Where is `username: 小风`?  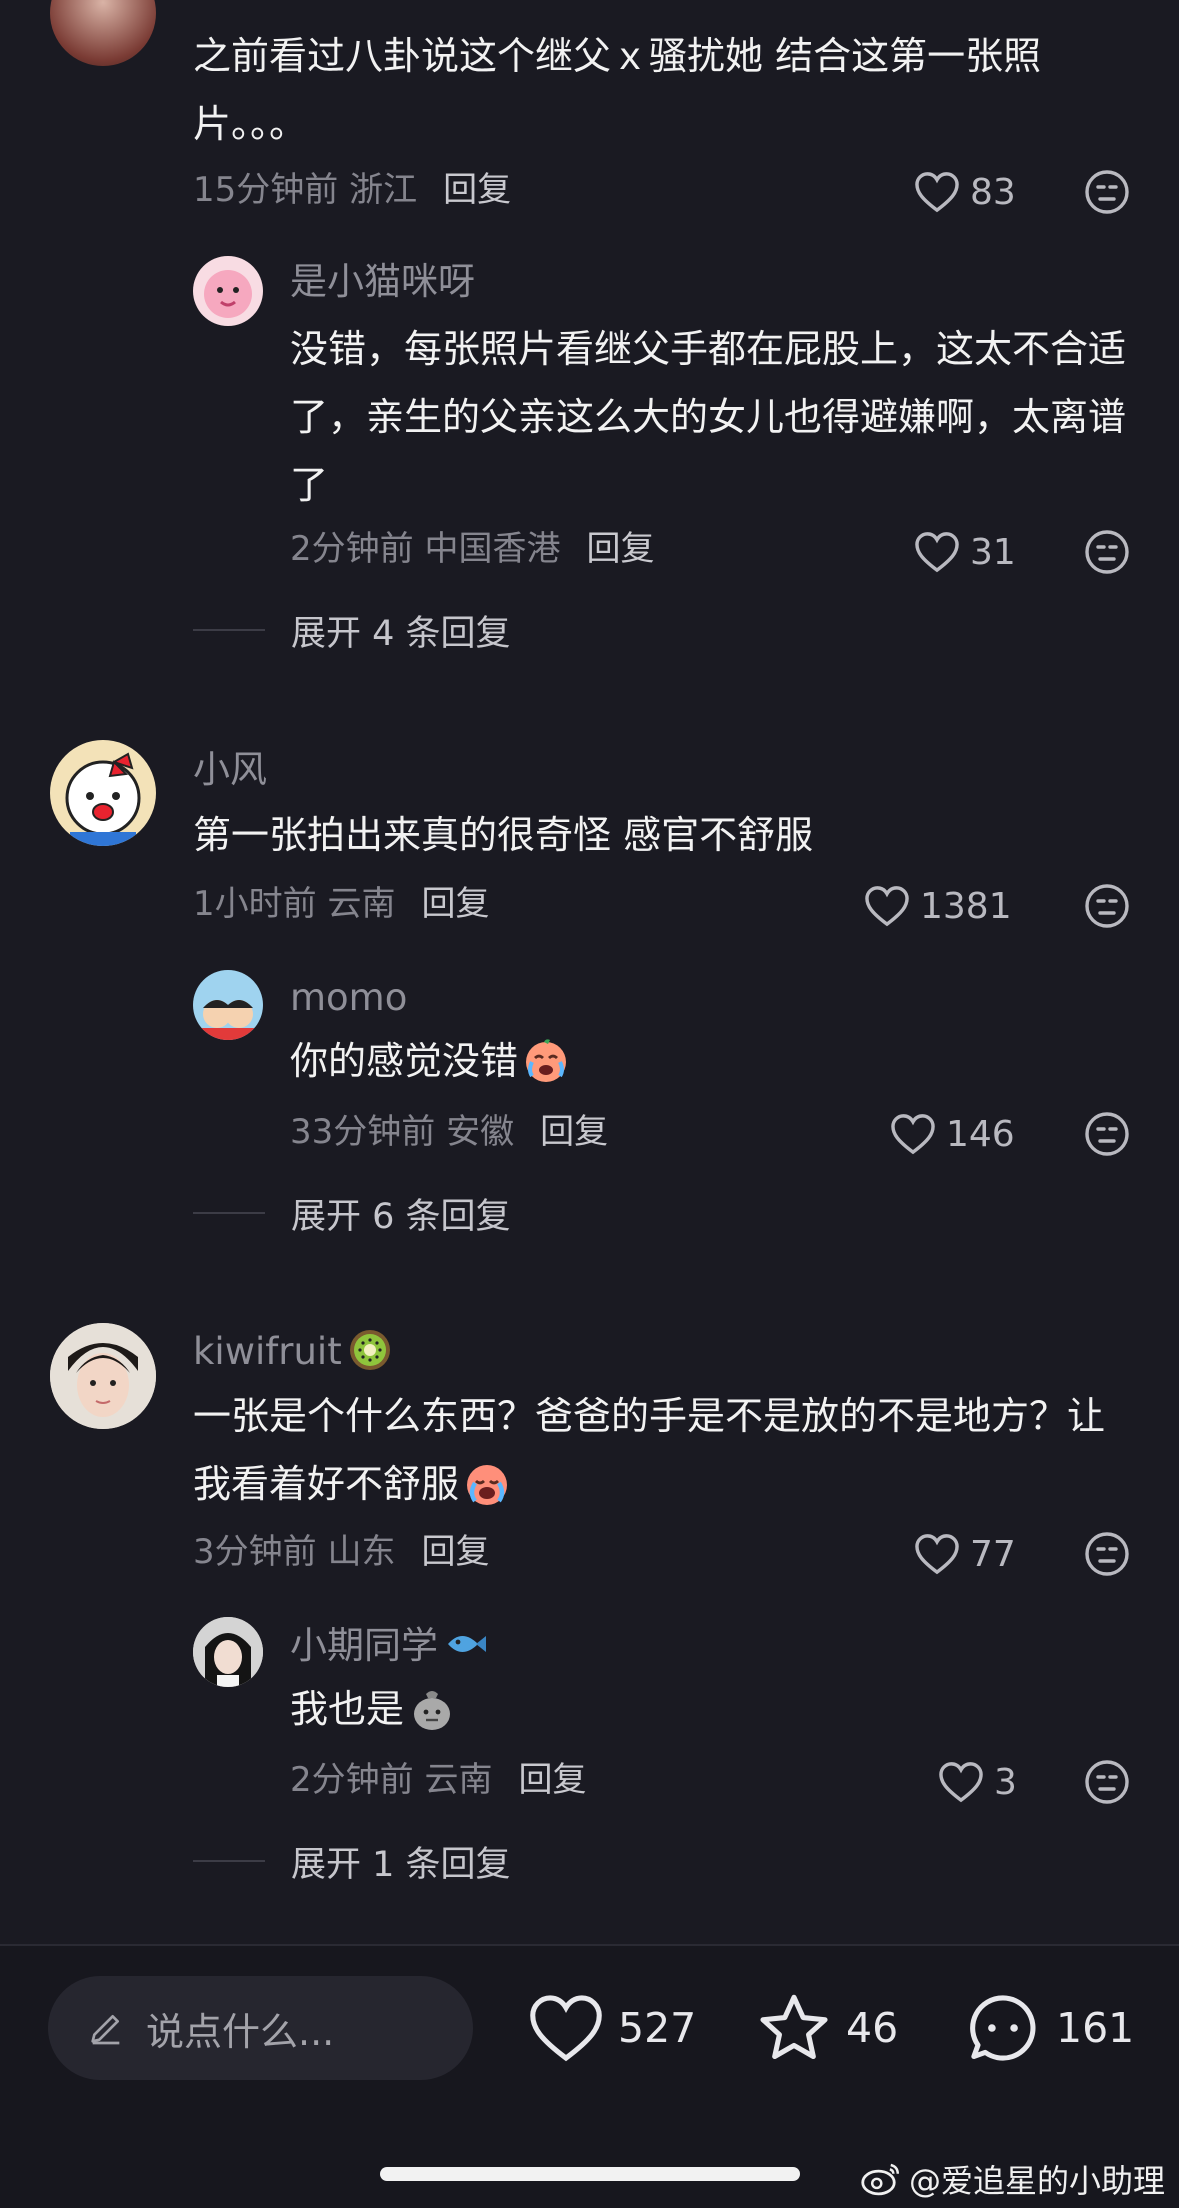
username: 小风 is located at coordinates (230, 770).